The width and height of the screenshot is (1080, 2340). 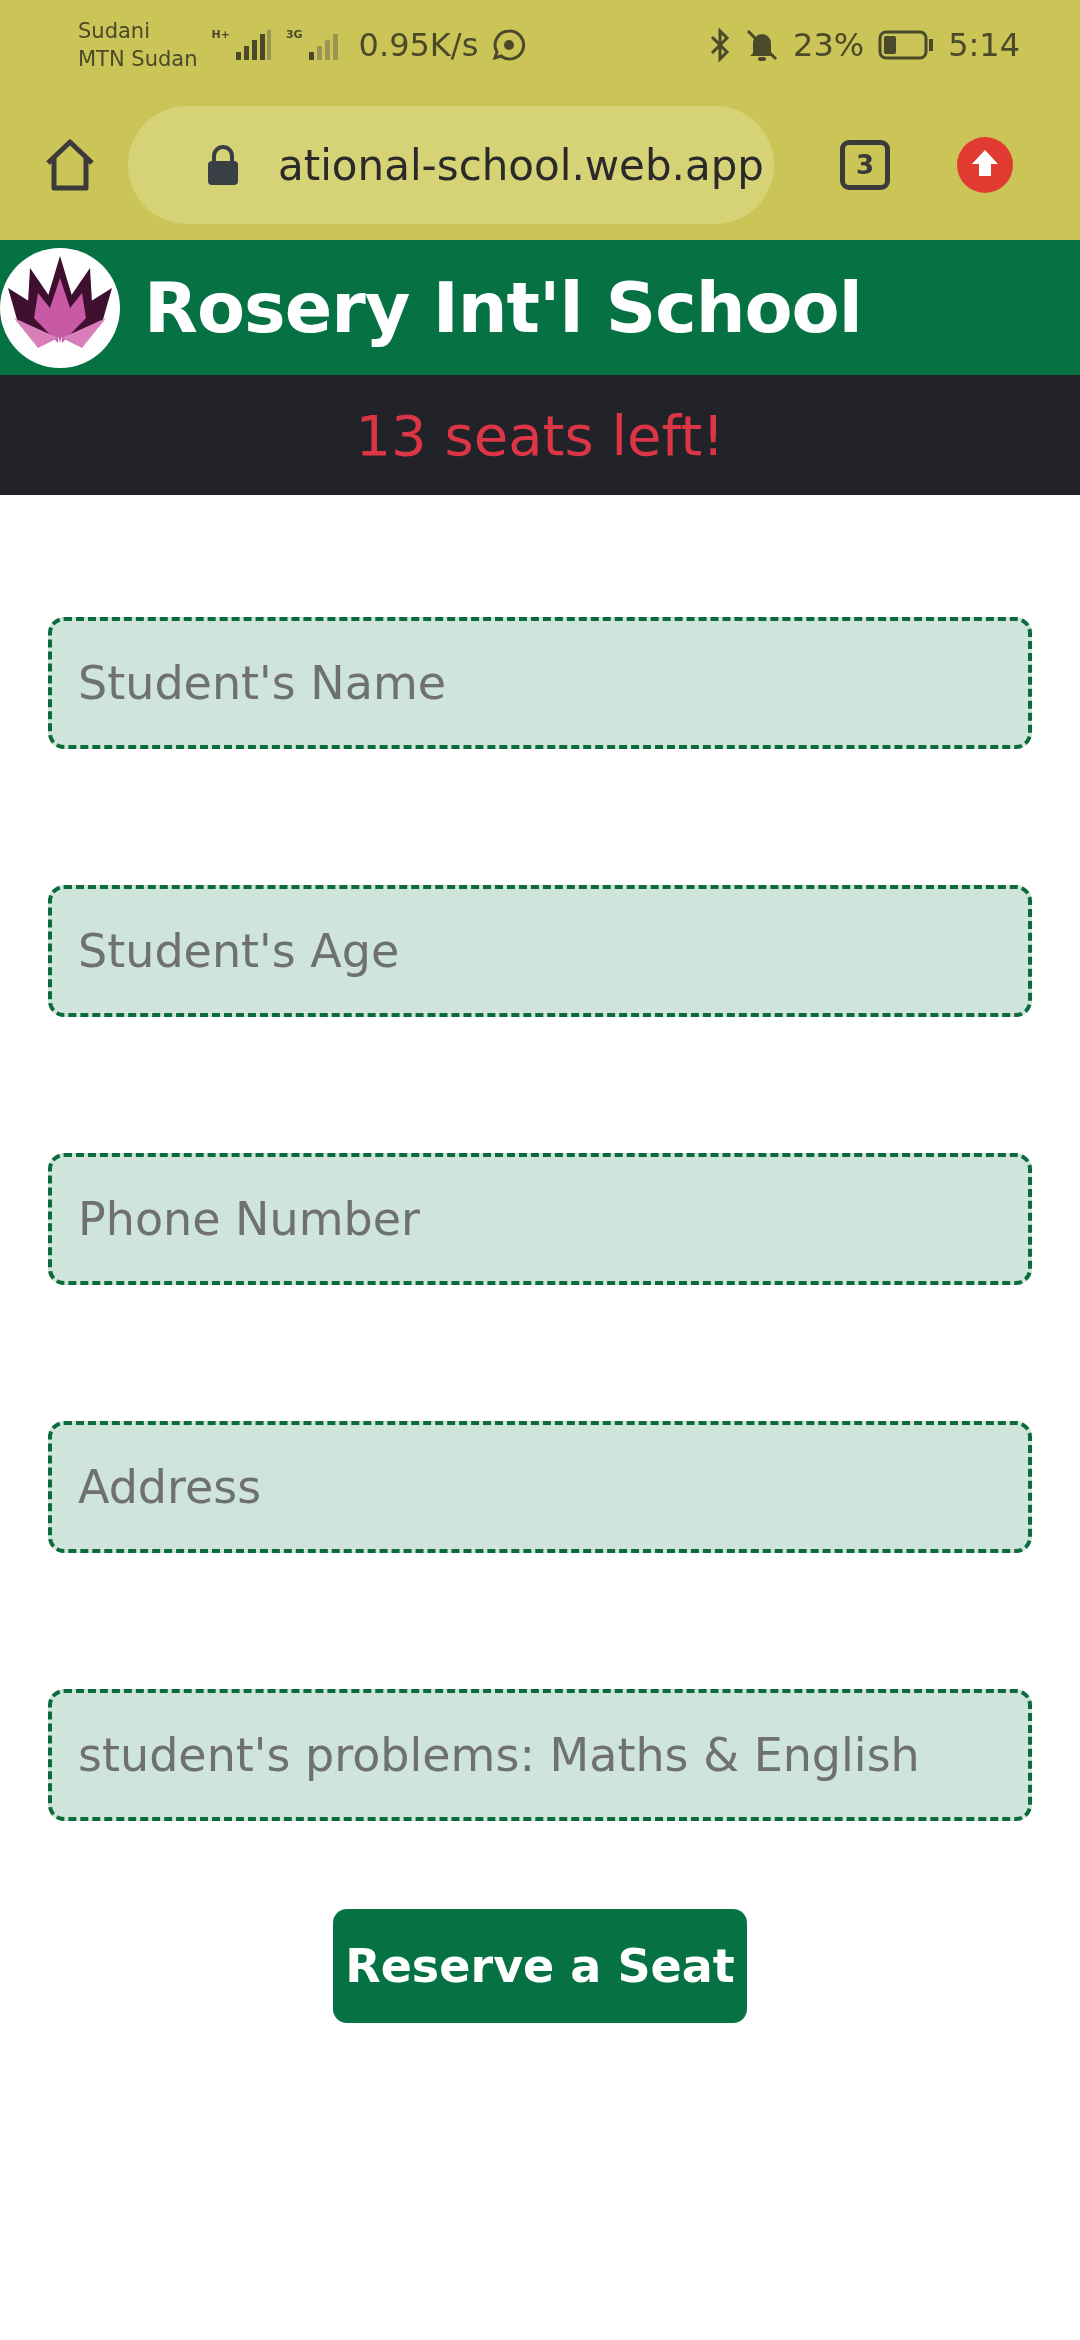 What do you see at coordinates (509, 45) in the screenshot?
I see `chat-icon` at bounding box center [509, 45].